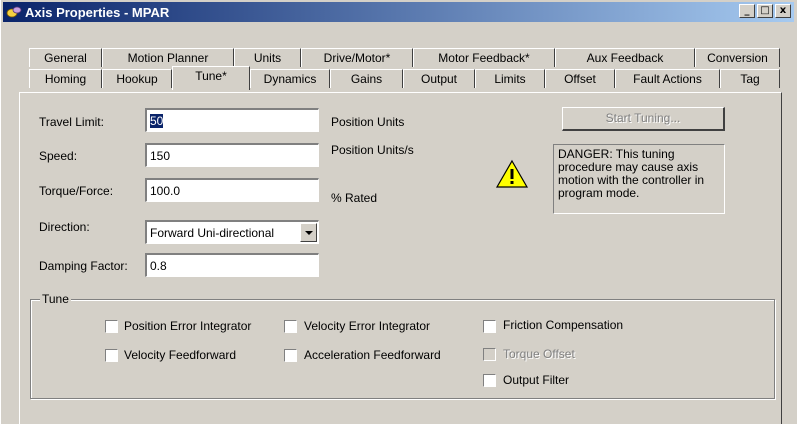  I want to click on close-button: x, so click(783, 11).